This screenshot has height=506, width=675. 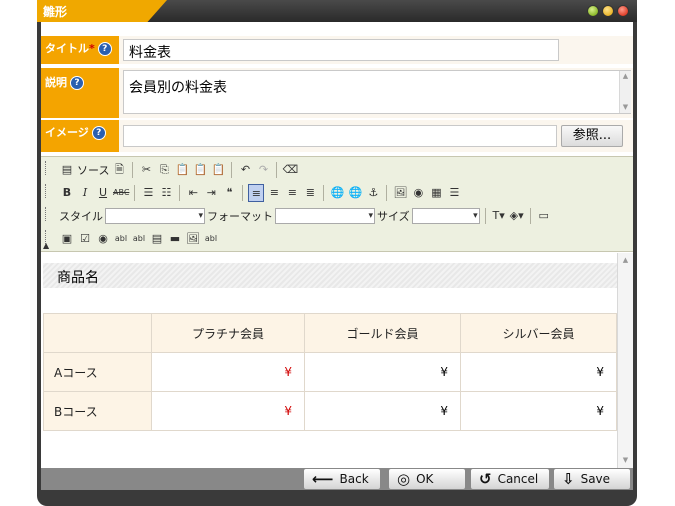 What do you see at coordinates (355, 193) in the screenshot?
I see `unlink-icon: 🌐` at bounding box center [355, 193].